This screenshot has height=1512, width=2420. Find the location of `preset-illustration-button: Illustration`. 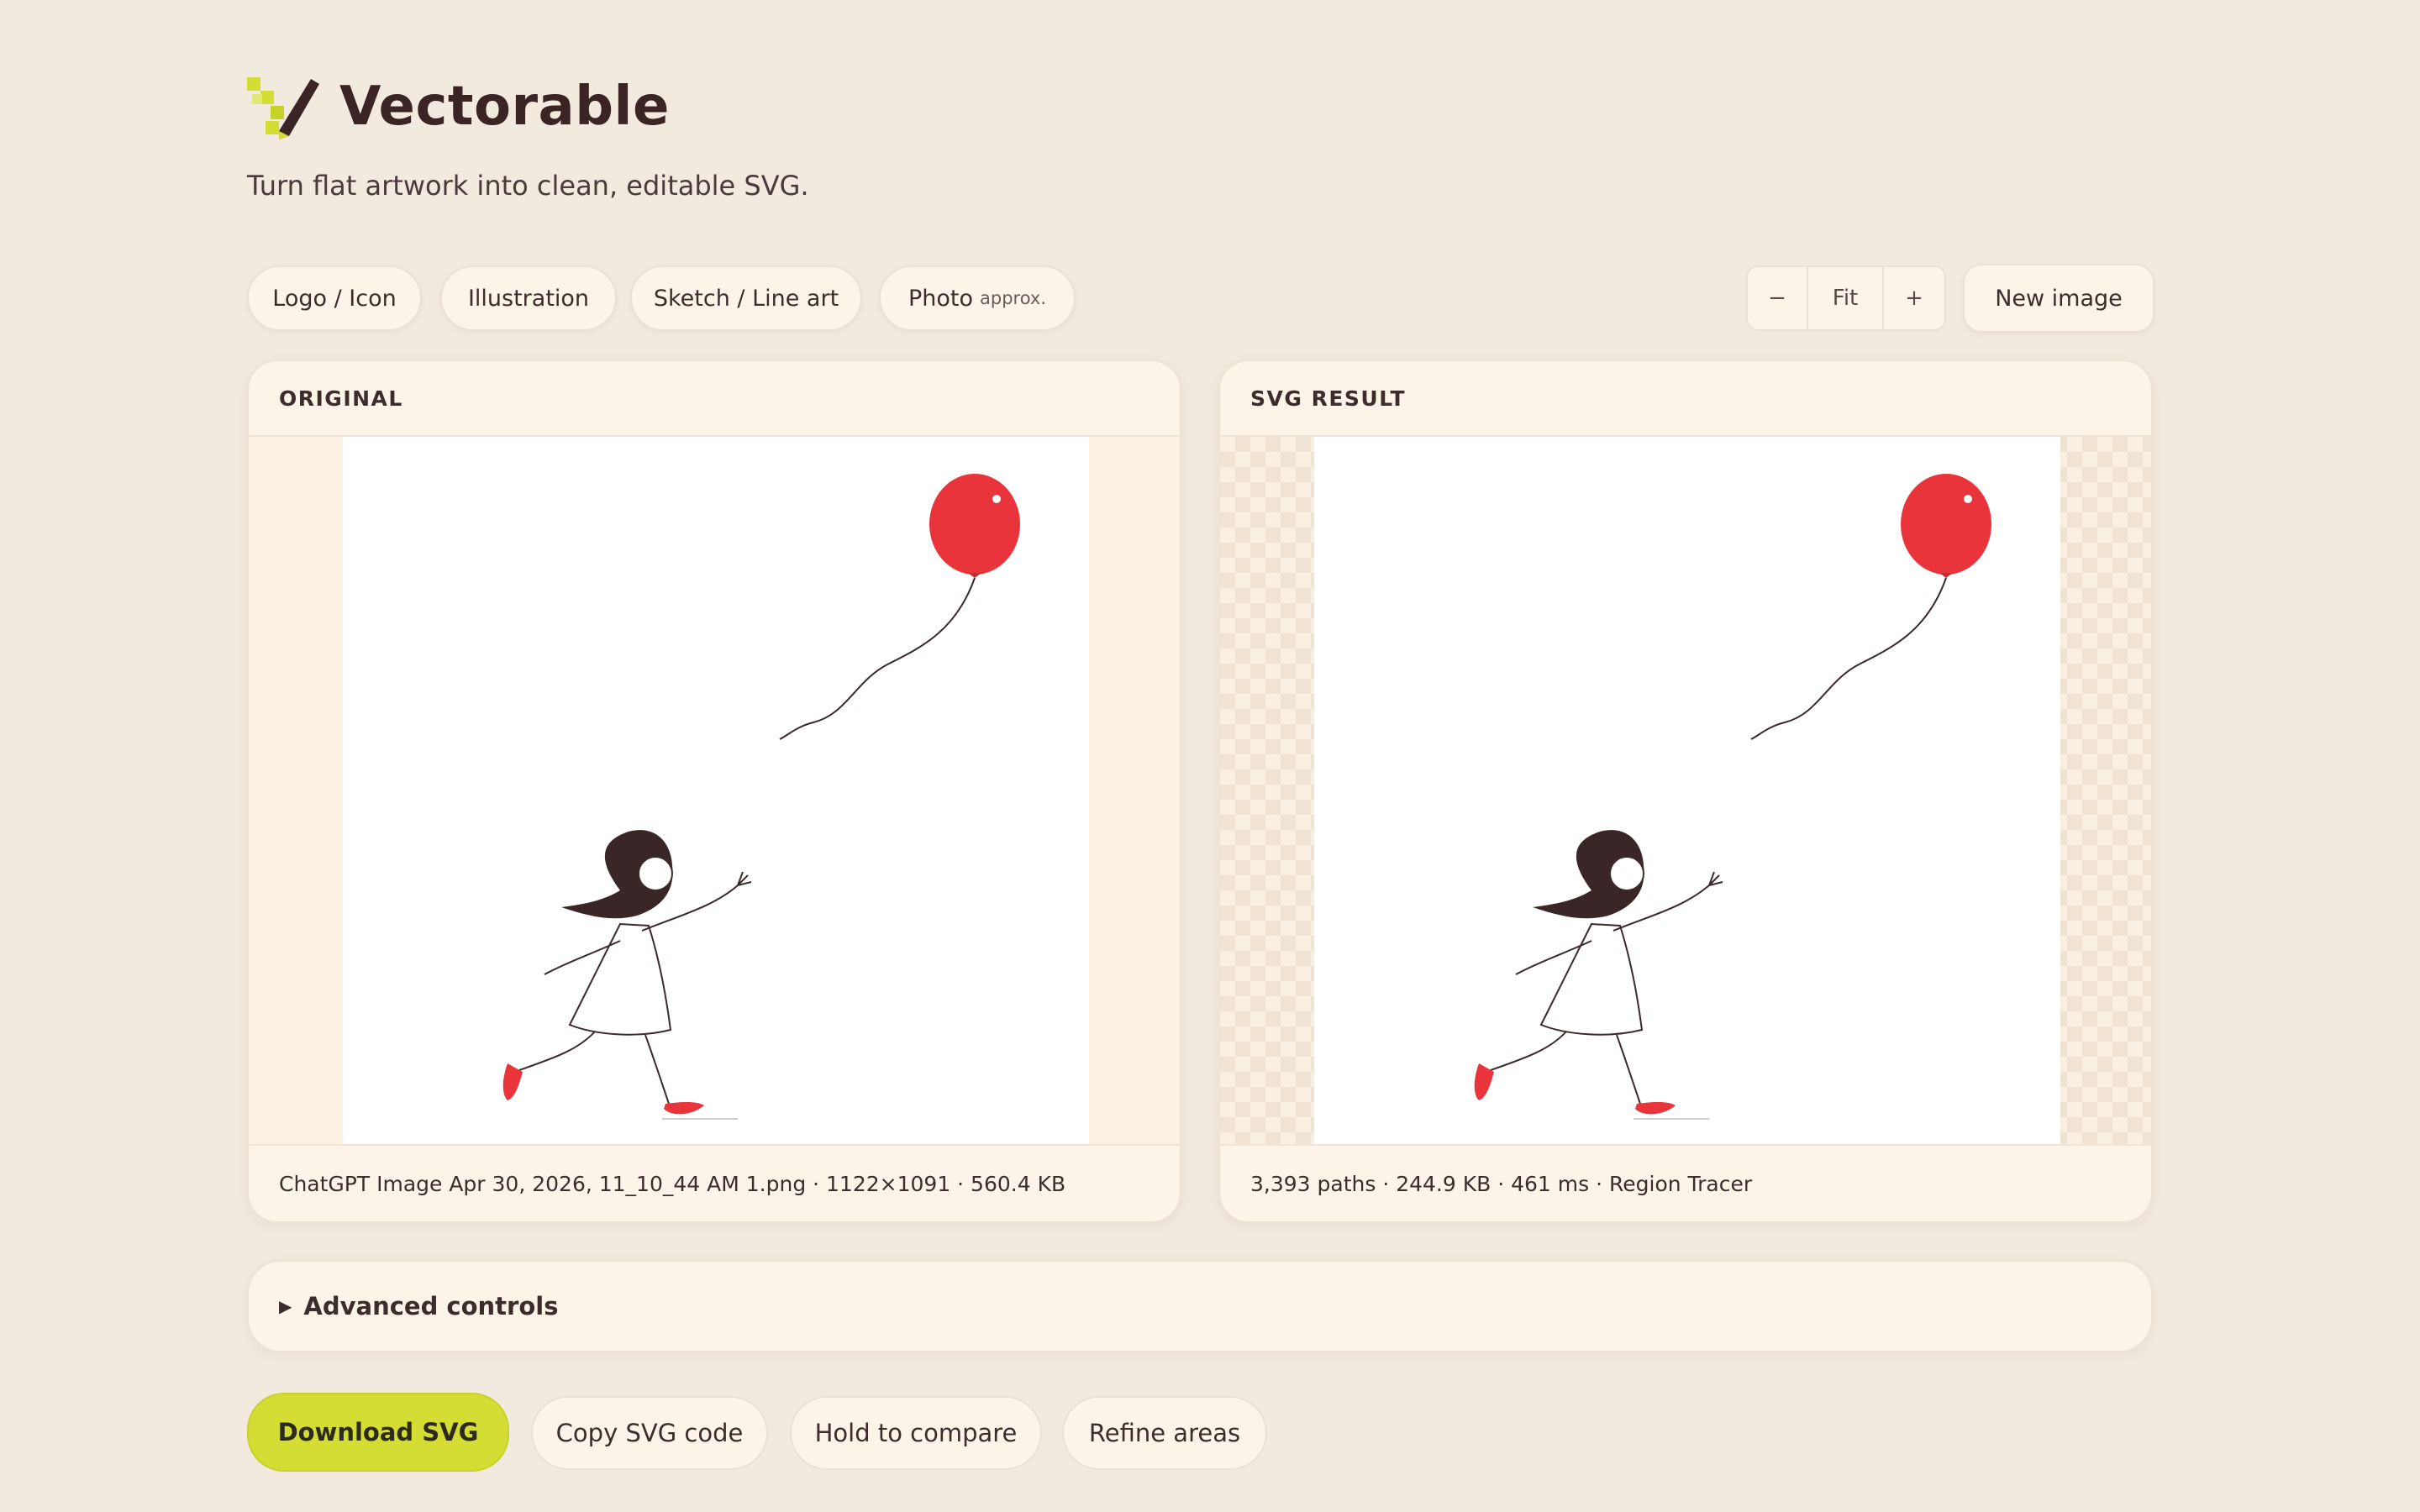

preset-illustration-button: Illustration is located at coordinates (528, 298).